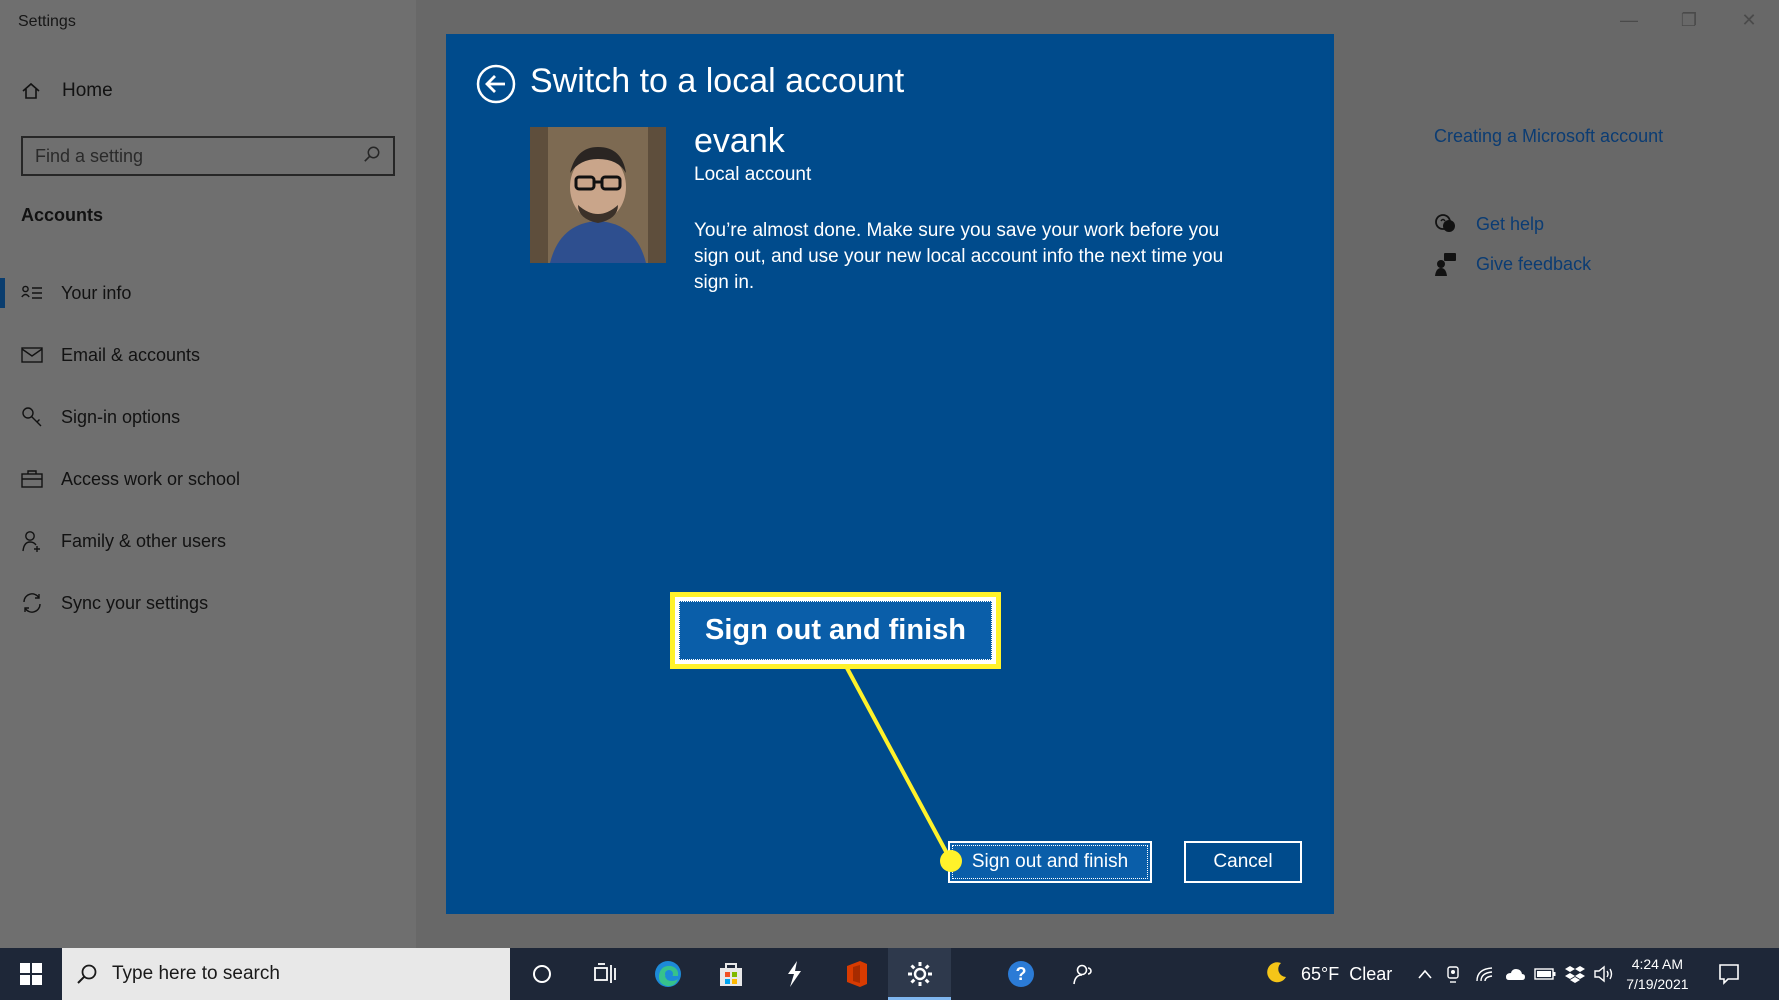 The height and width of the screenshot is (1000, 1779). I want to click on onedrive-button, so click(1515, 974).